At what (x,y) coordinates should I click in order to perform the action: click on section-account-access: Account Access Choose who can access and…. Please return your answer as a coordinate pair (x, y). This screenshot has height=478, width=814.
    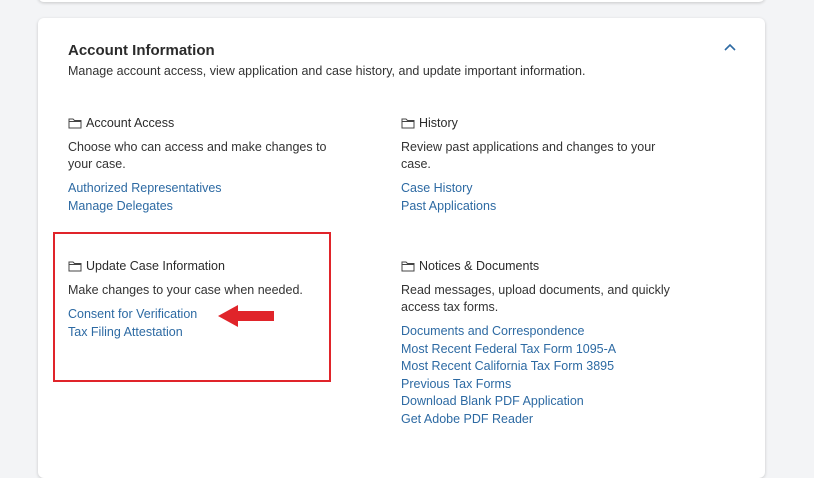
    Looking at the image, I should click on (203, 164).